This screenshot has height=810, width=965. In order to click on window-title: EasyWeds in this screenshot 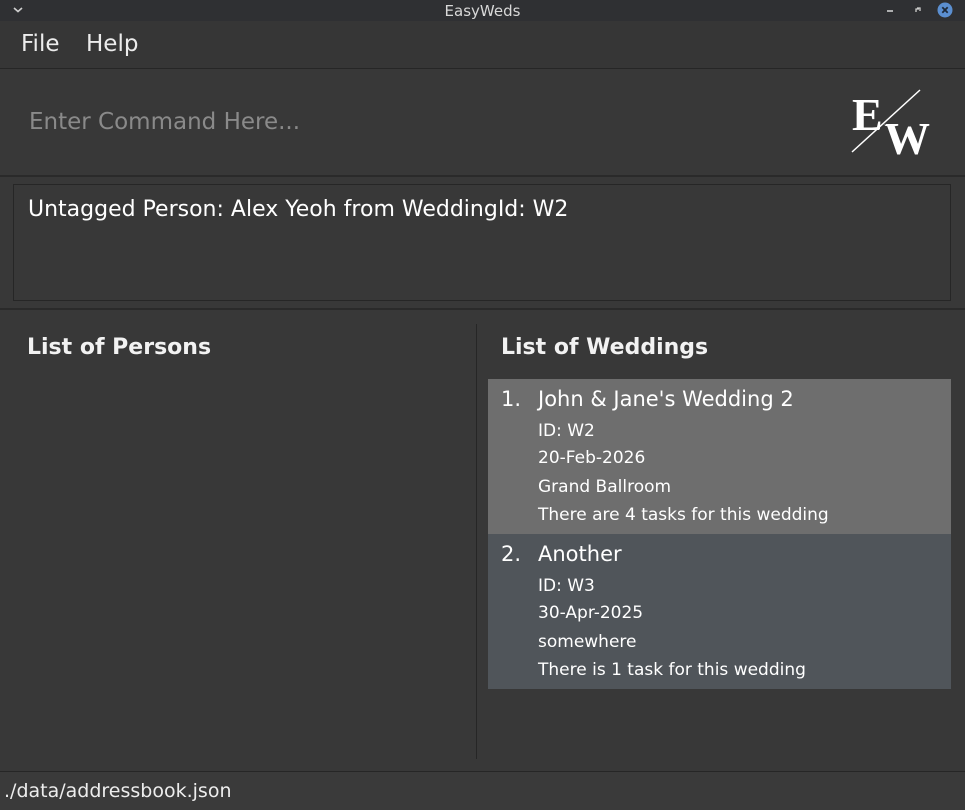, I will do `click(482, 11)`.